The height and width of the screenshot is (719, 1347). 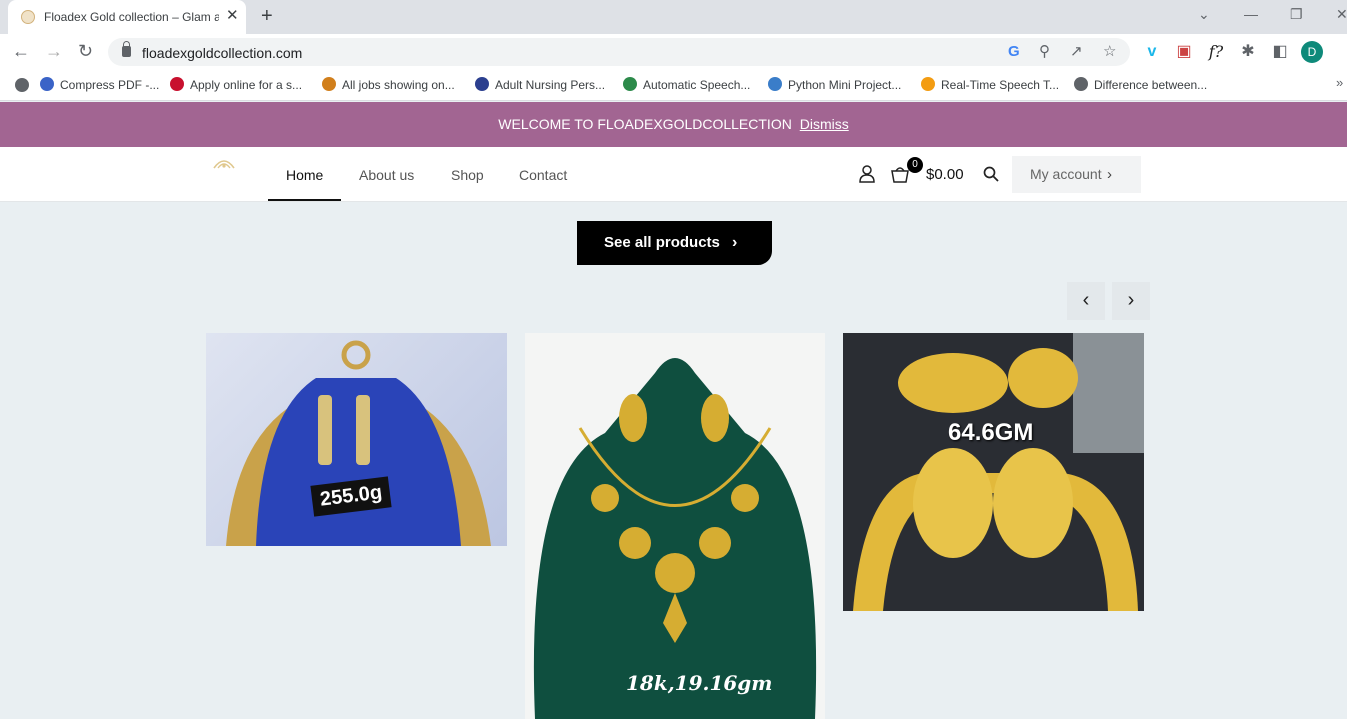 I want to click on share-icon: ↗, so click(x=1076, y=52).